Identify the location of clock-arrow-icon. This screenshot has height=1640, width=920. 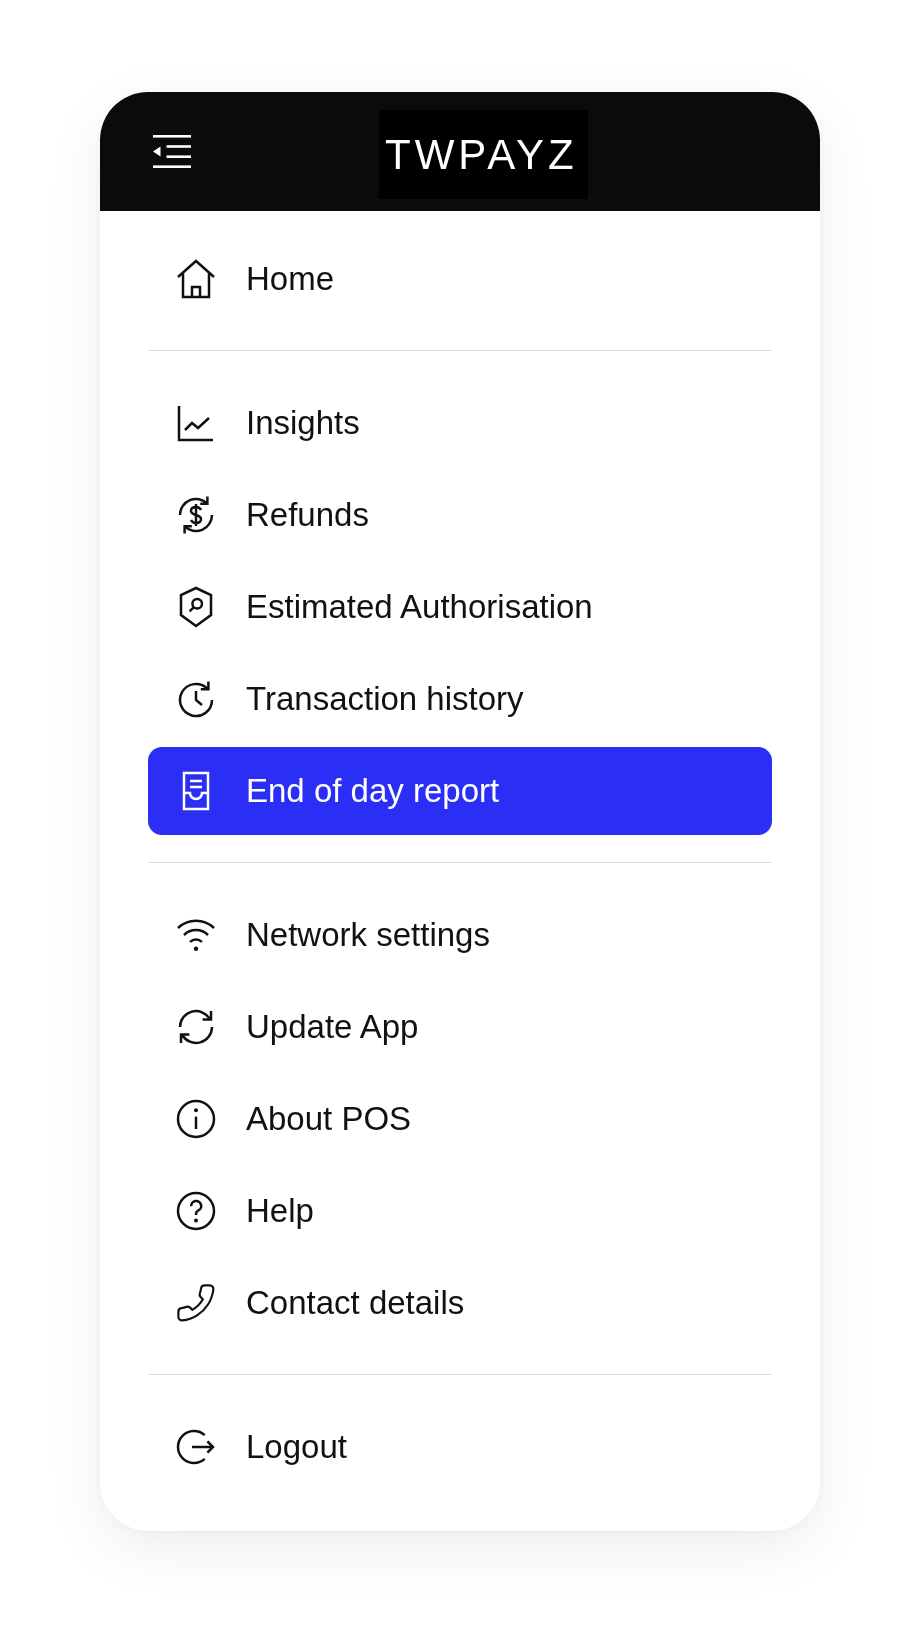
(196, 699).